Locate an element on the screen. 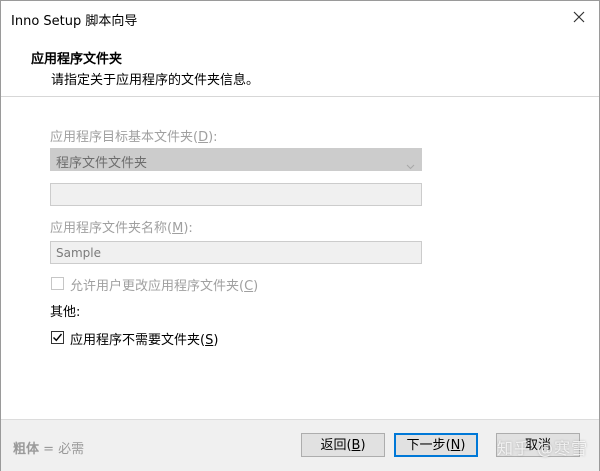 This screenshot has height=471, width=600. checkmark-icon is located at coordinates (58, 337).